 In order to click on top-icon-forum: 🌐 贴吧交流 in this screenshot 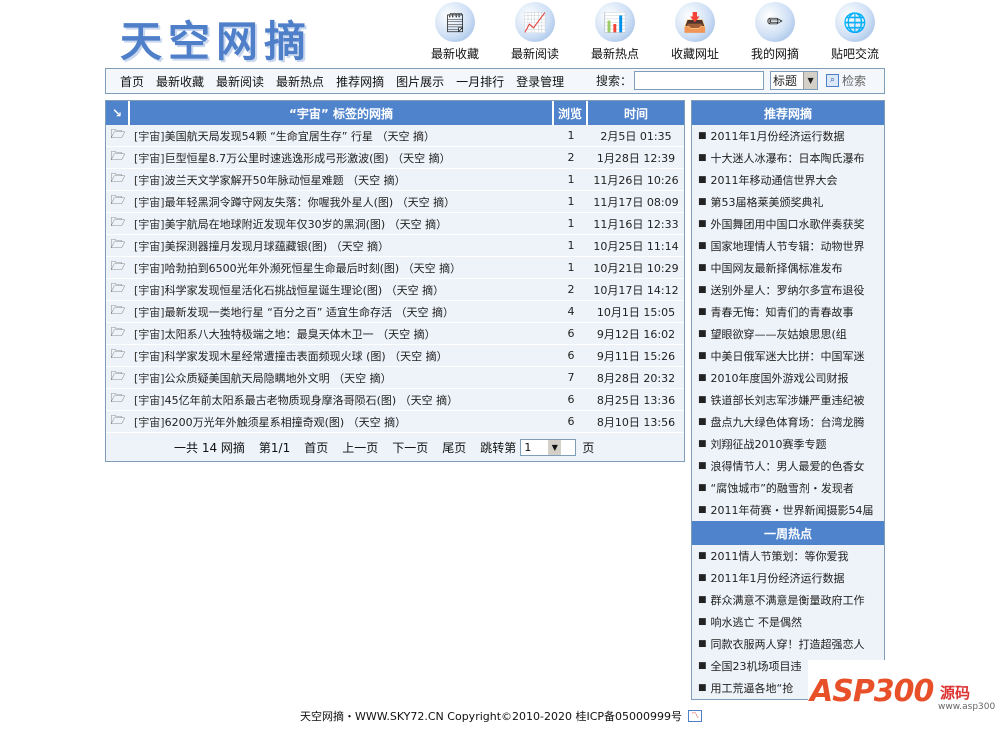, I will do `click(855, 32)`.